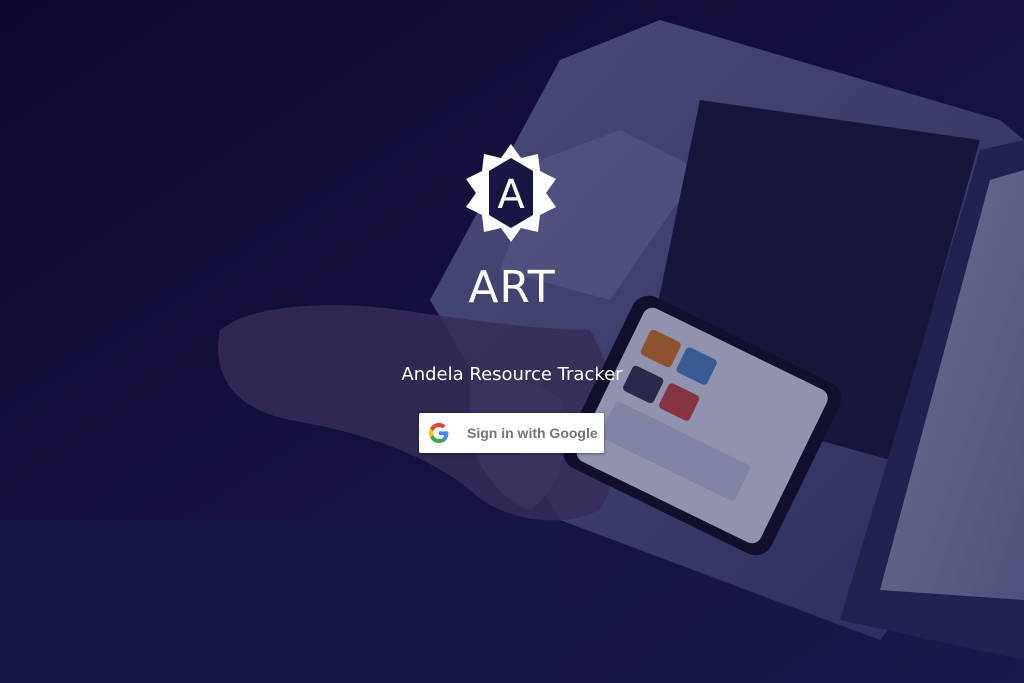 Image resolution: width=1024 pixels, height=683 pixels. I want to click on google-g-icon, so click(439, 433).